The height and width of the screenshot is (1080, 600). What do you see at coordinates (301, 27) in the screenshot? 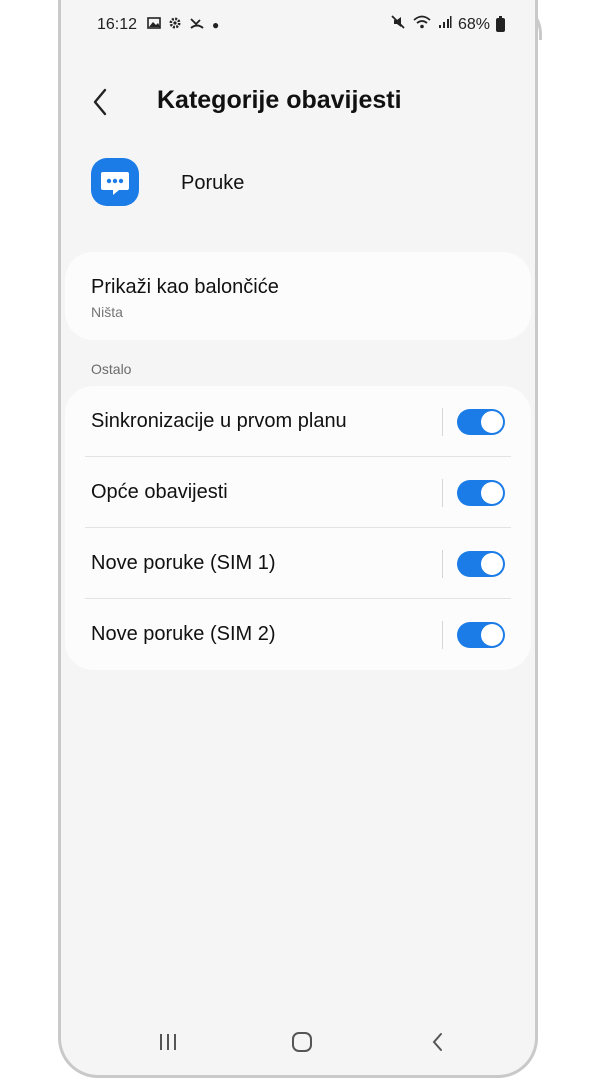
I see `status-bar: 16:12 ● 68%` at bounding box center [301, 27].